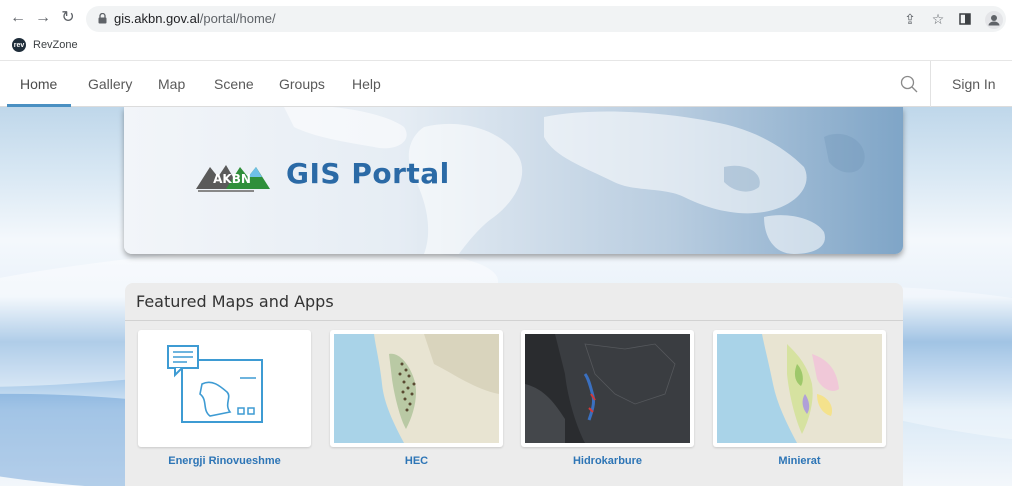 The image size is (1012, 486). I want to click on url-text: gis.akbn.gov.al/portal/home/, so click(195, 18).